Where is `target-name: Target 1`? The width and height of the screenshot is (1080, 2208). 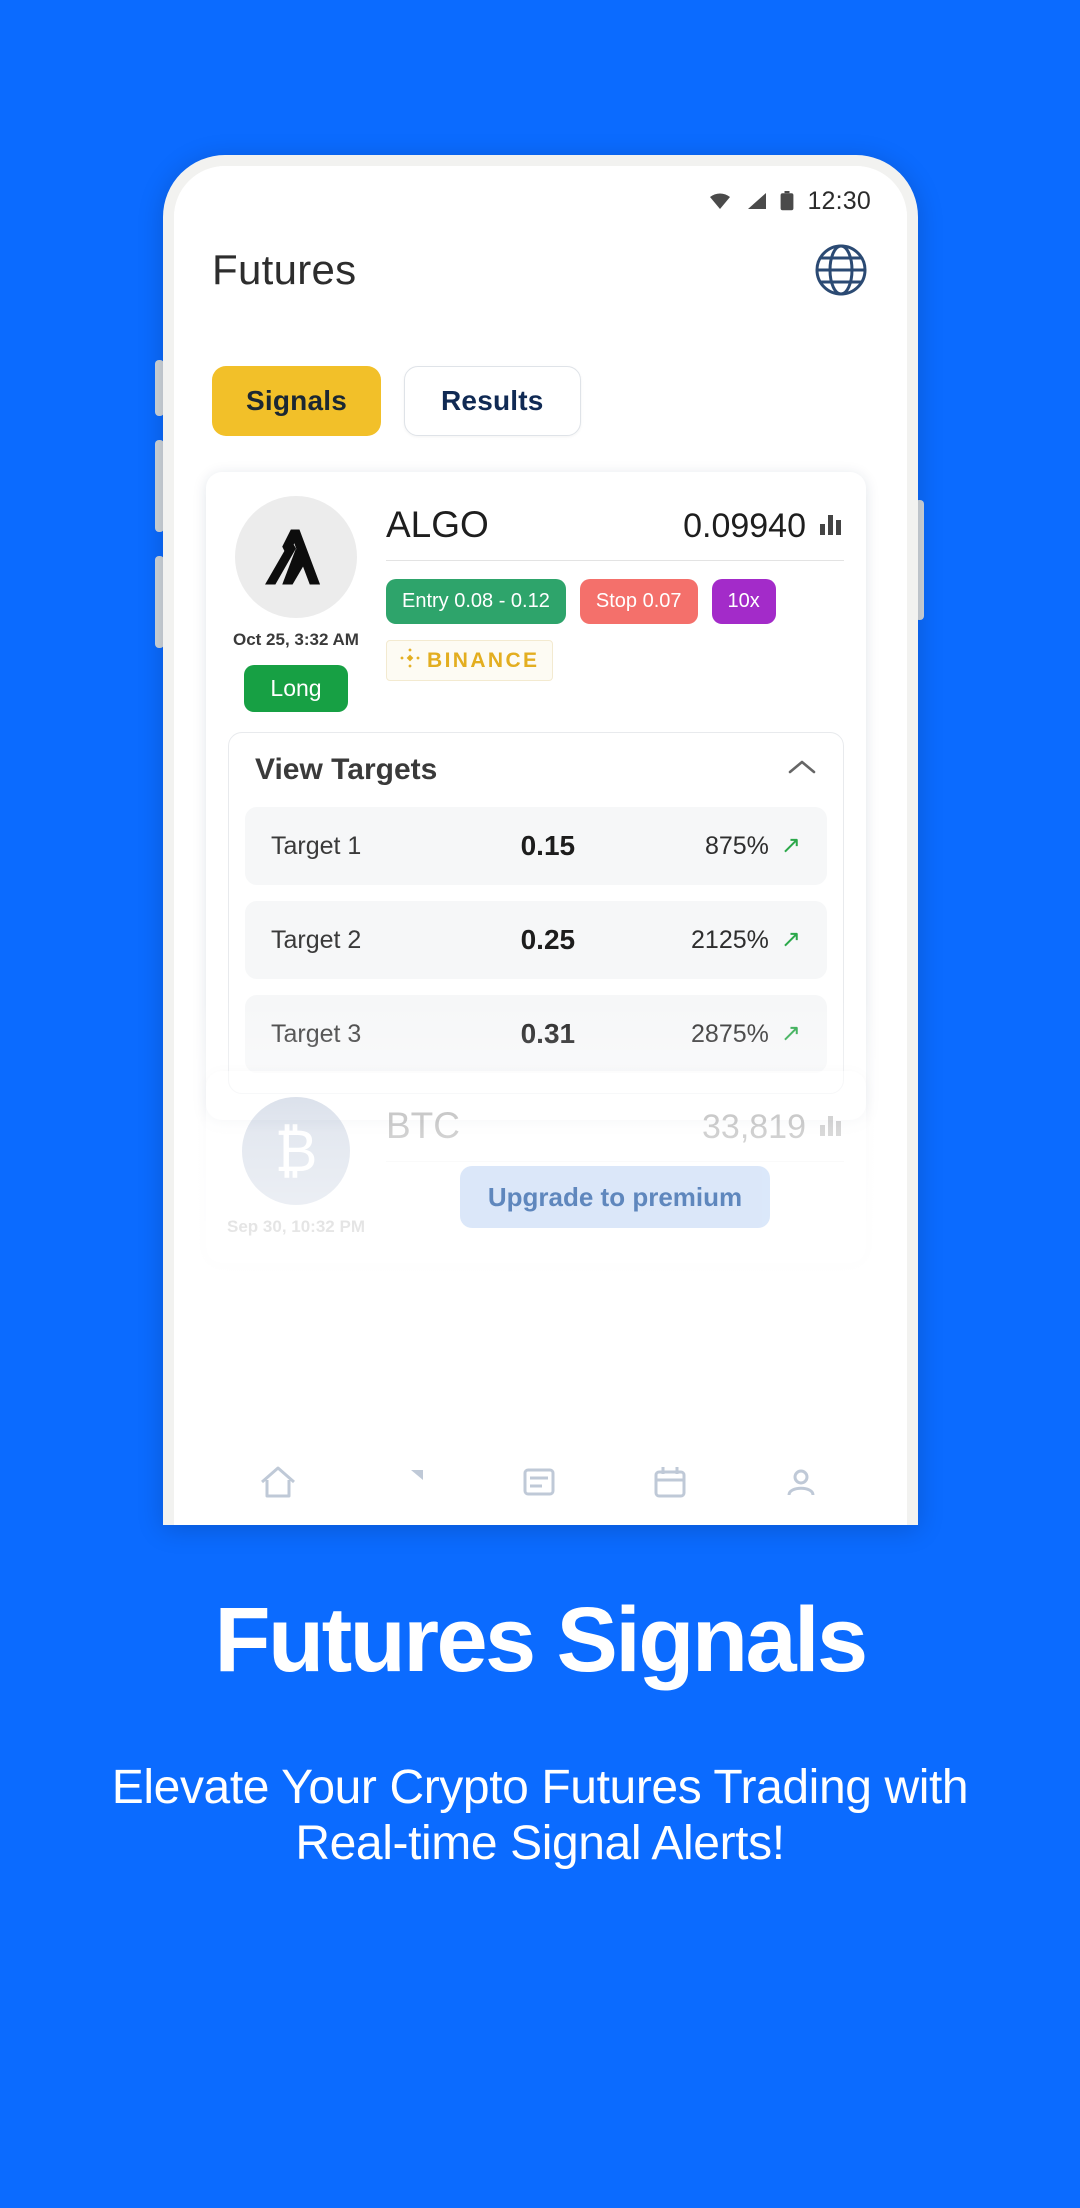 target-name: Target 1 is located at coordinates (316, 845).